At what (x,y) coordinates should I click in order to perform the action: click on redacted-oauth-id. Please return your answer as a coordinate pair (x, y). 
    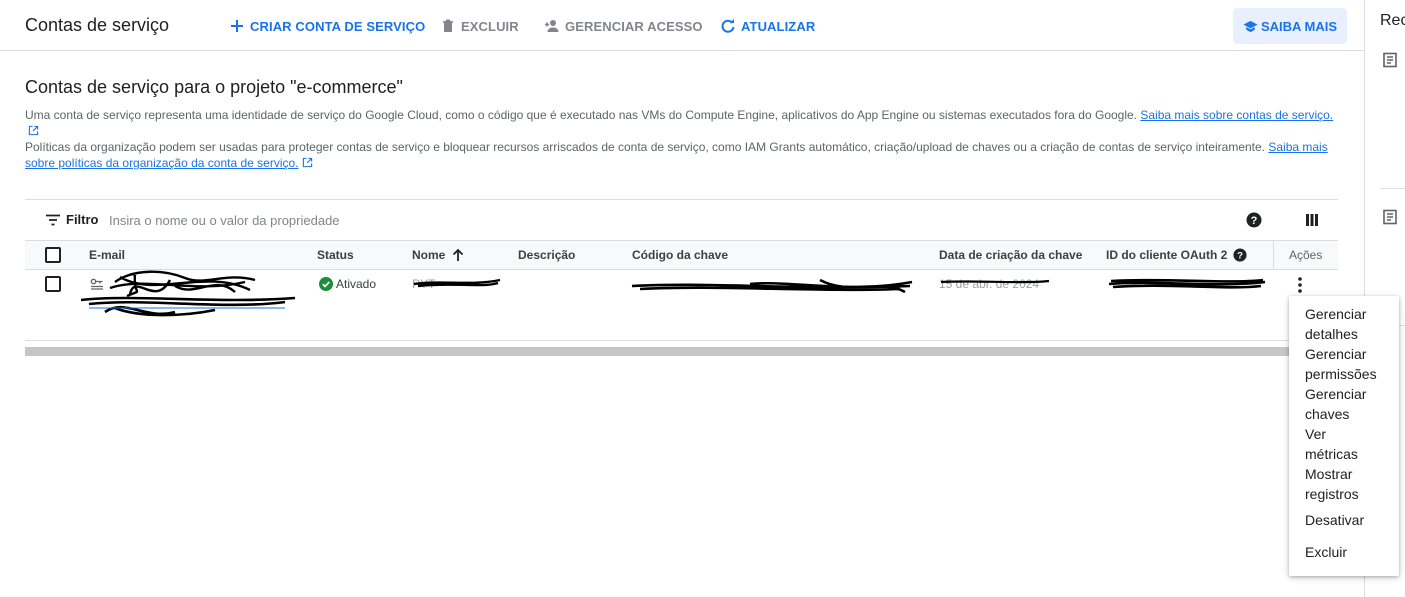
    Looking at the image, I should click on (1187, 283).